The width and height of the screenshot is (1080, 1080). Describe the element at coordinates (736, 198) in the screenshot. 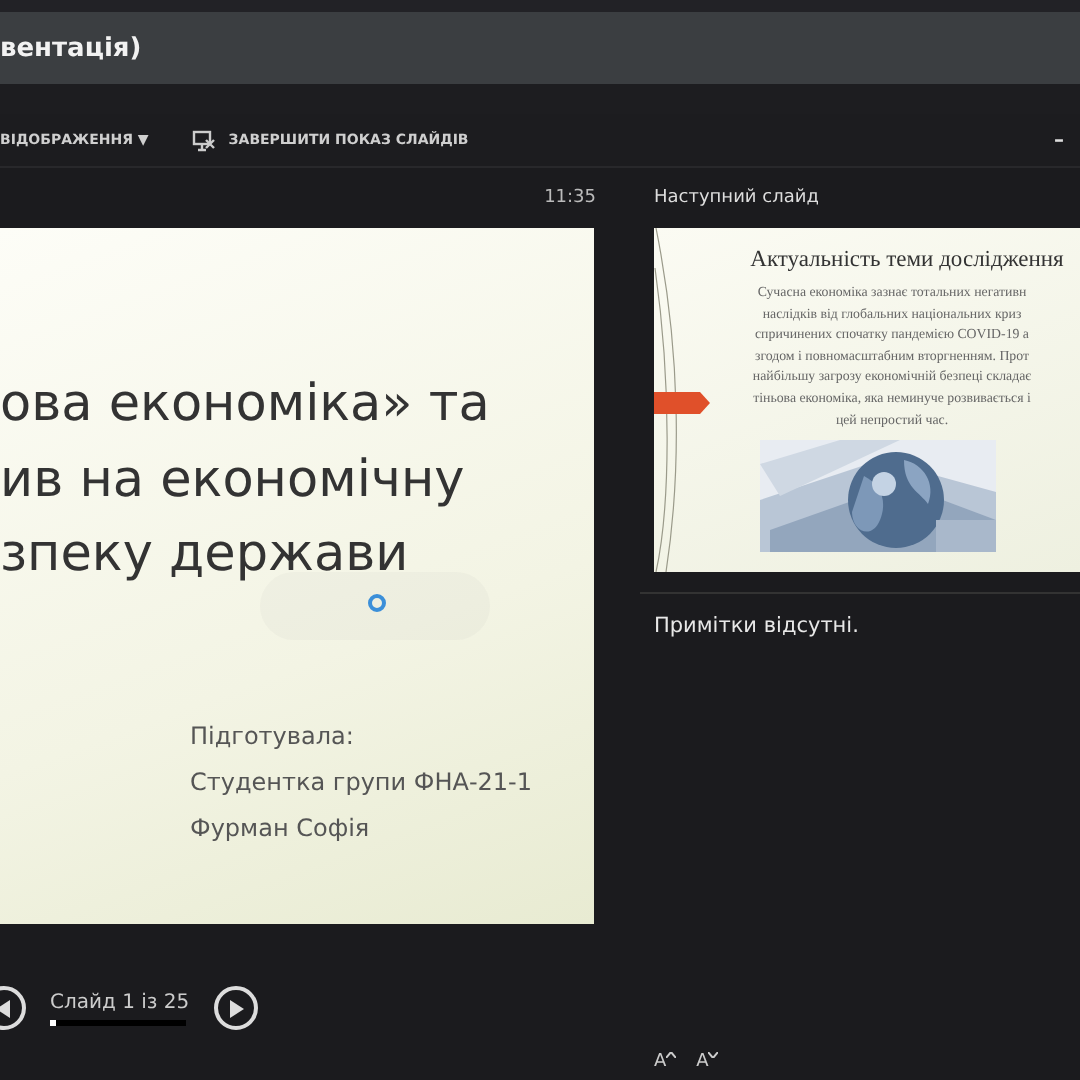

I see `next-slide-heading: Наступний слайд` at that location.